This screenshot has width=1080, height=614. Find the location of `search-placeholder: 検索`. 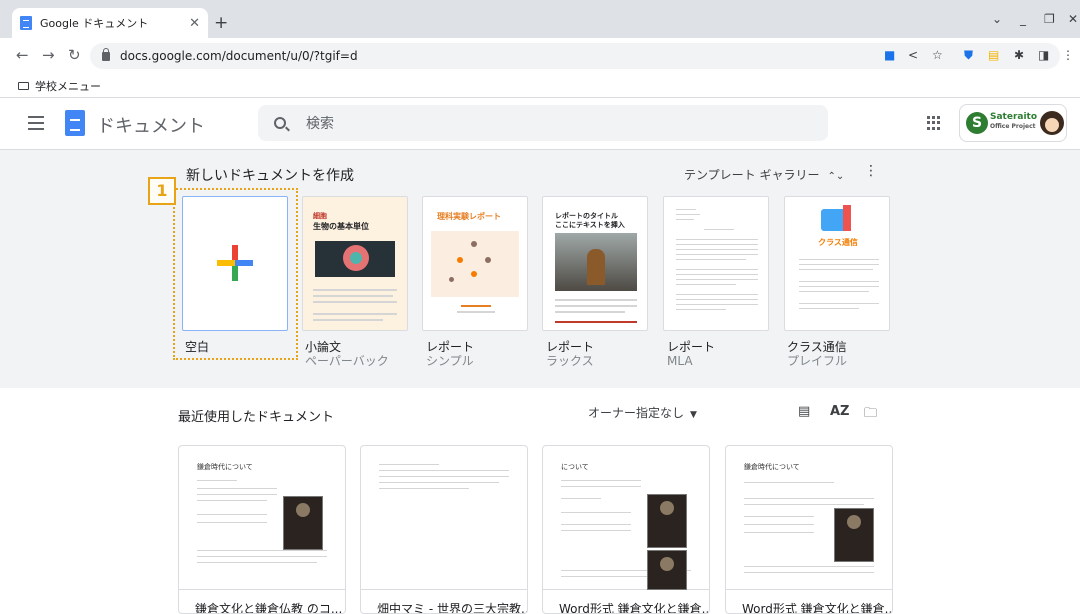

search-placeholder: 検索 is located at coordinates (320, 124).